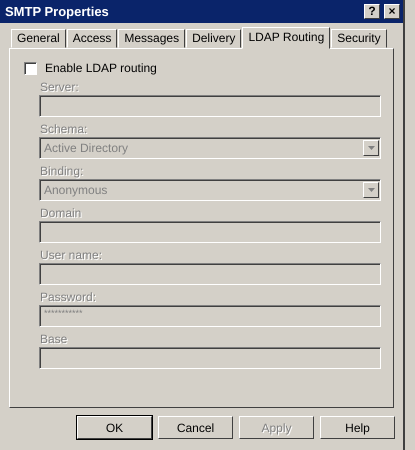  What do you see at coordinates (72, 255) in the screenshot?
I see `field-label: User name:` at bounding box center [72, 255].